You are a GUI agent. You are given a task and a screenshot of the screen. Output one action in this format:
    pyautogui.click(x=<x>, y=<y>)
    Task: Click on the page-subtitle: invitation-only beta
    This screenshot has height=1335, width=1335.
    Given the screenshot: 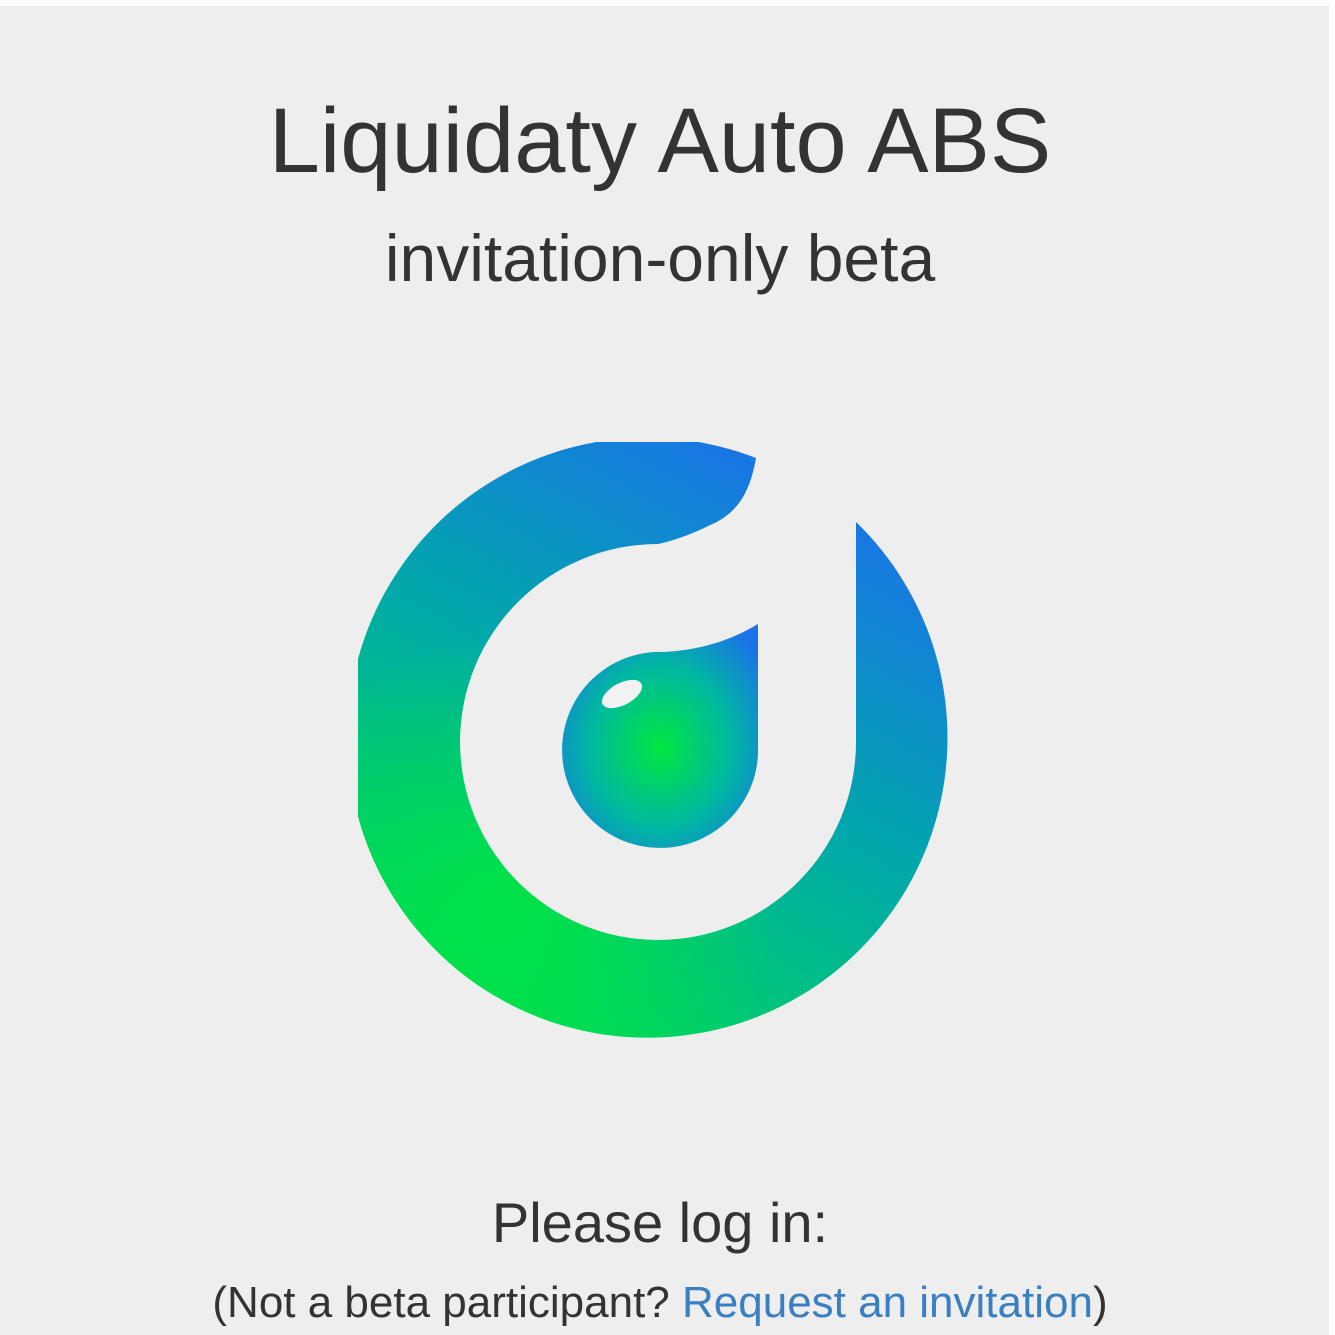 What is the action you would take?
    pyautogui.click(x=660, y=258)
    